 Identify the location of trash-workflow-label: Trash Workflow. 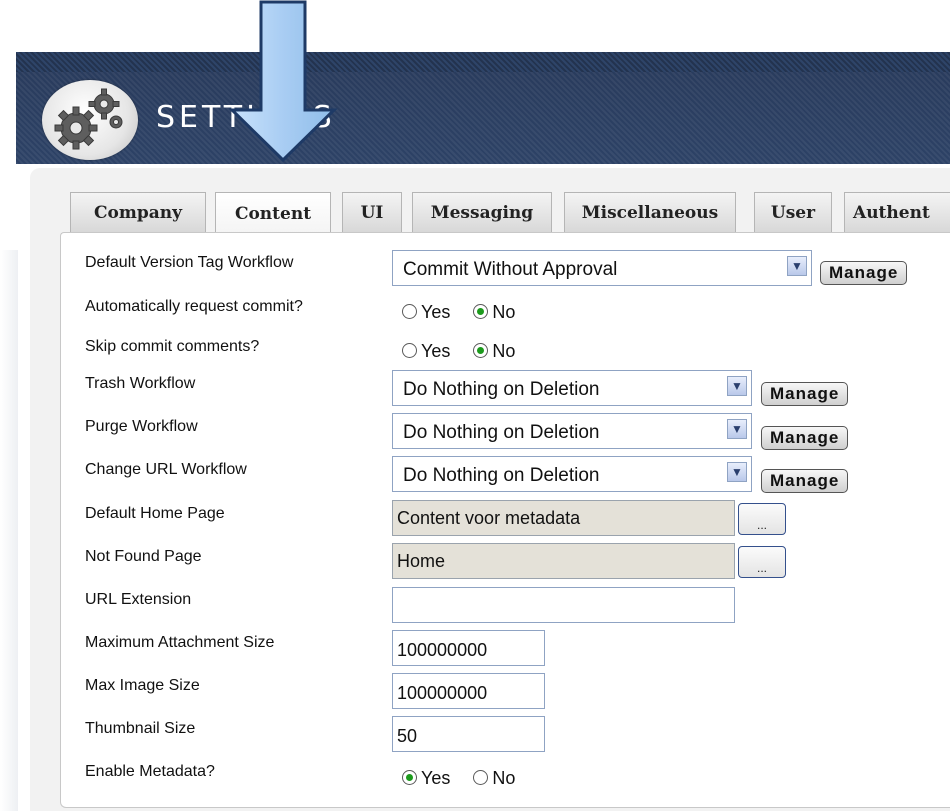
(140, 383).